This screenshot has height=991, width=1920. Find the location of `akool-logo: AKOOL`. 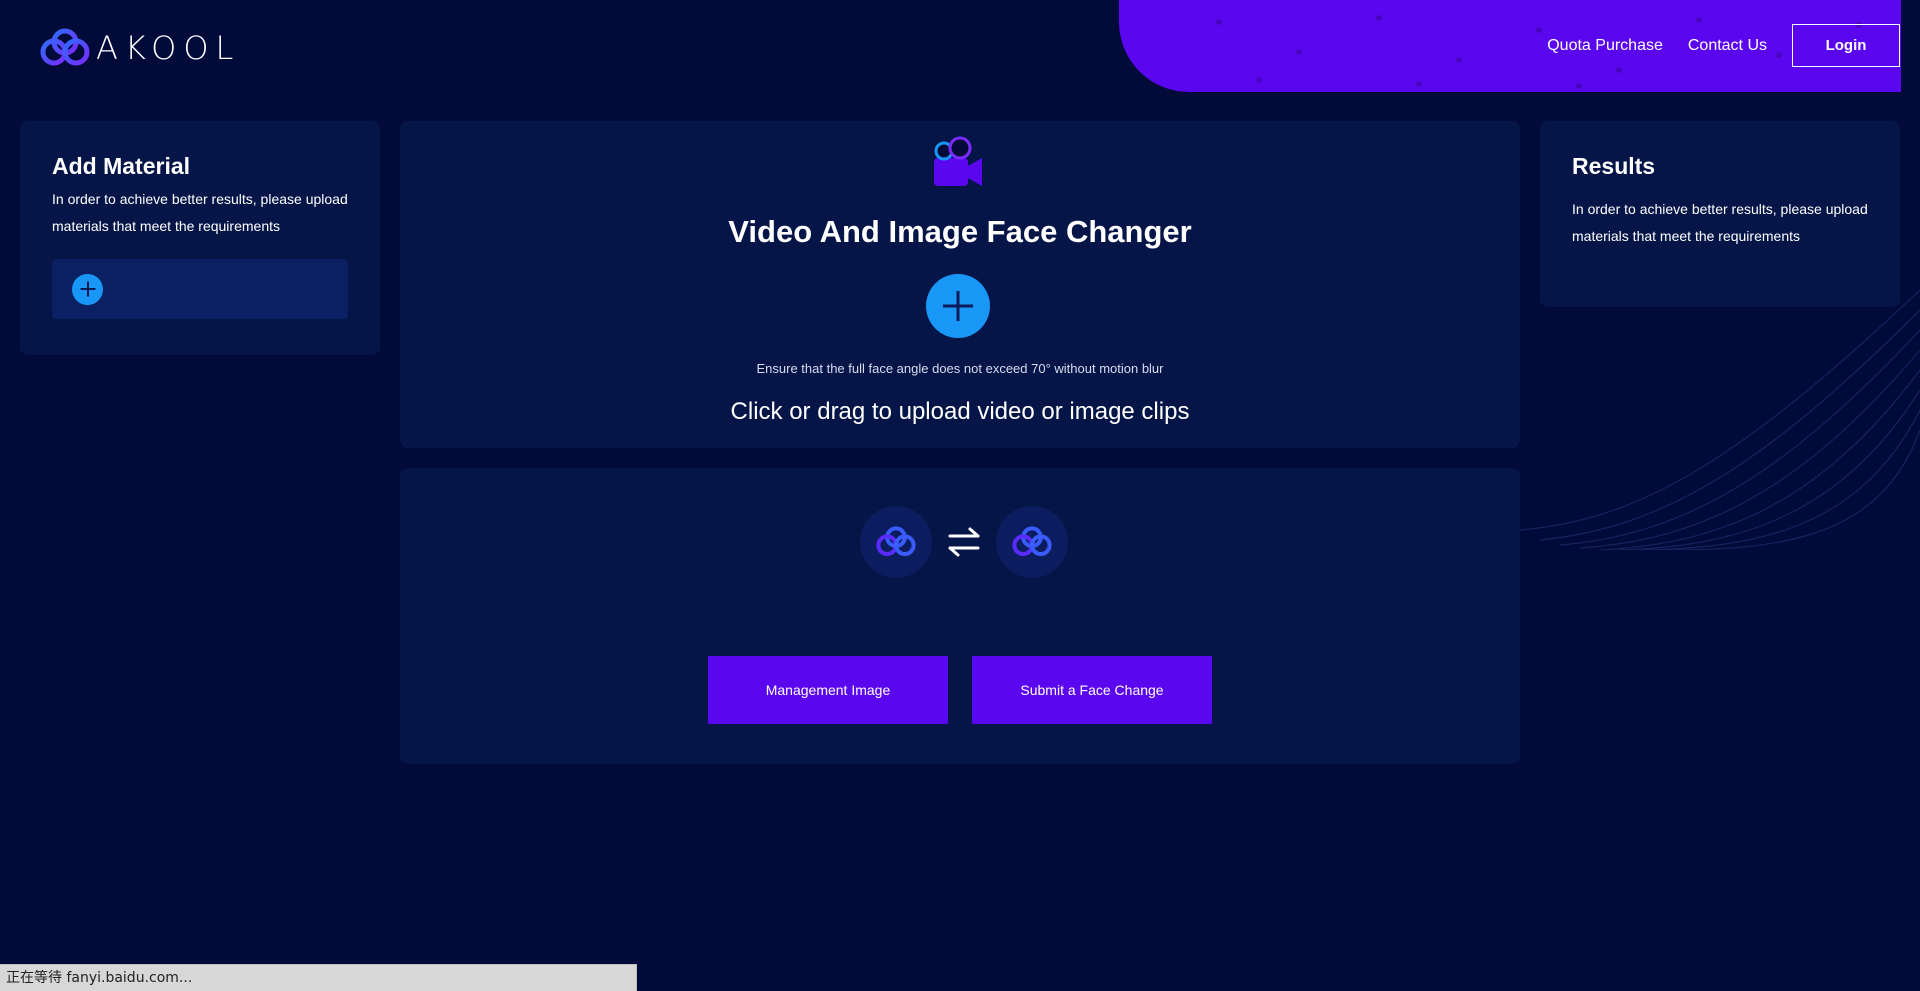

akool-logo: AKOOL is located at coordinates (140, 48).